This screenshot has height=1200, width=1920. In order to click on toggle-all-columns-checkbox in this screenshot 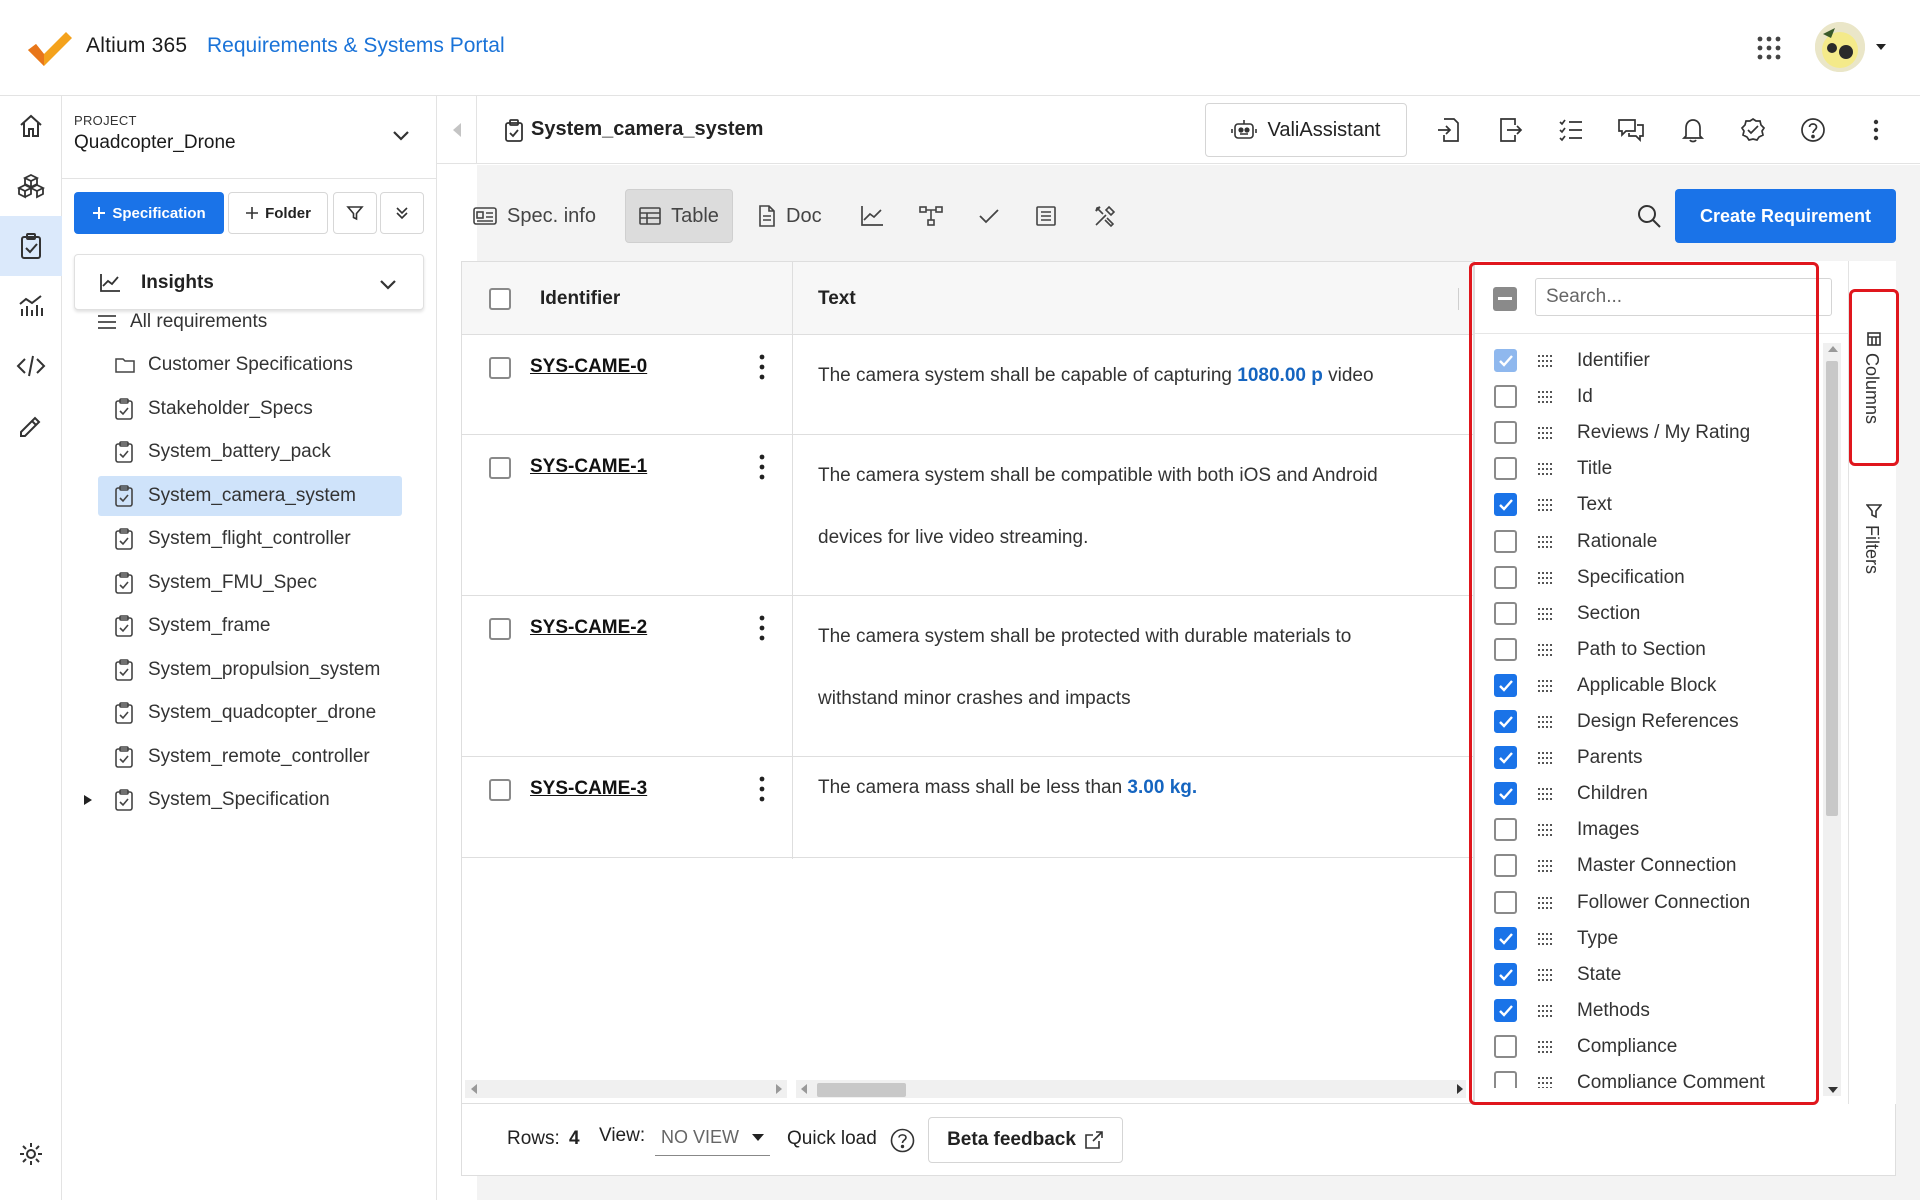, I will do `click(1505, 299)`.